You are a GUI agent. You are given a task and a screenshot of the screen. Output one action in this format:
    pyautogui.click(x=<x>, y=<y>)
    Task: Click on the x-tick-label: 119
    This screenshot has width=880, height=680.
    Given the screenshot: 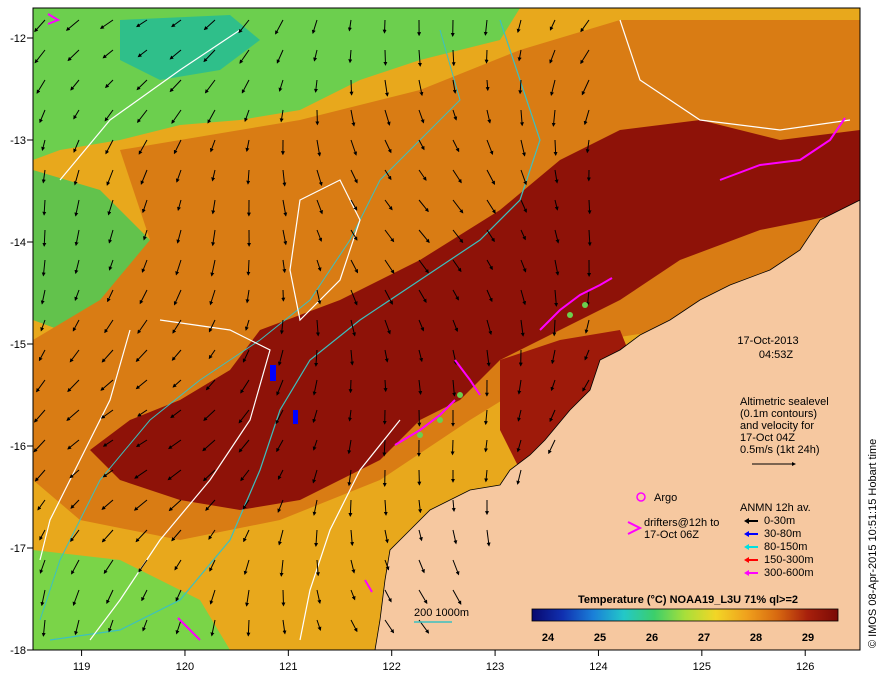 What is the action you would take?
    pyautogui.click(x=82, y=667)
    